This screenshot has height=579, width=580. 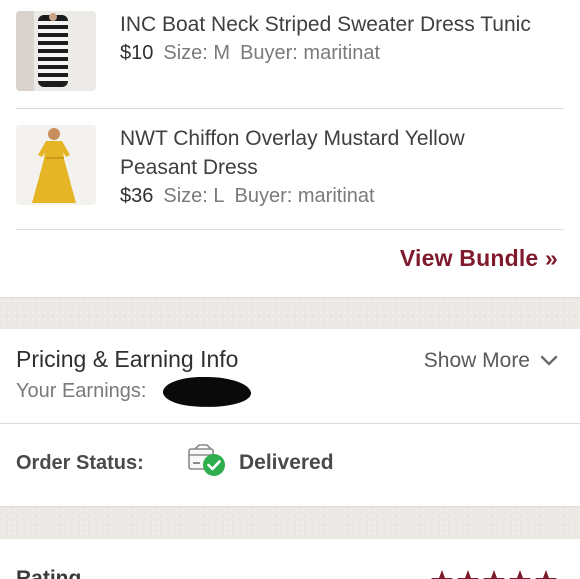 I want to click on item-meta: $10 Size: M Buyer: maritinat, so click(x=340, y=53).